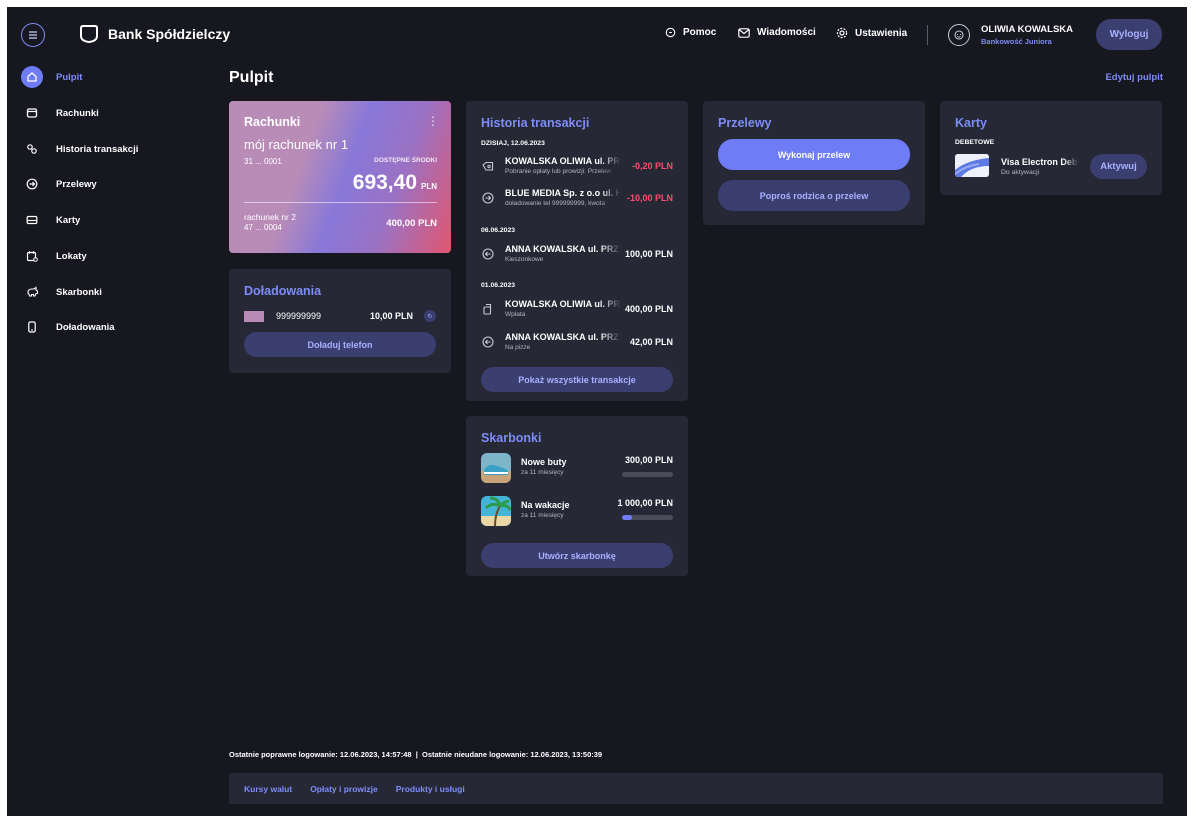 The image size is (1194, 816). Describe the element at coordinates (395, 183) in the screenshot. I see `account-balance: 693,40 PLN` at that location.